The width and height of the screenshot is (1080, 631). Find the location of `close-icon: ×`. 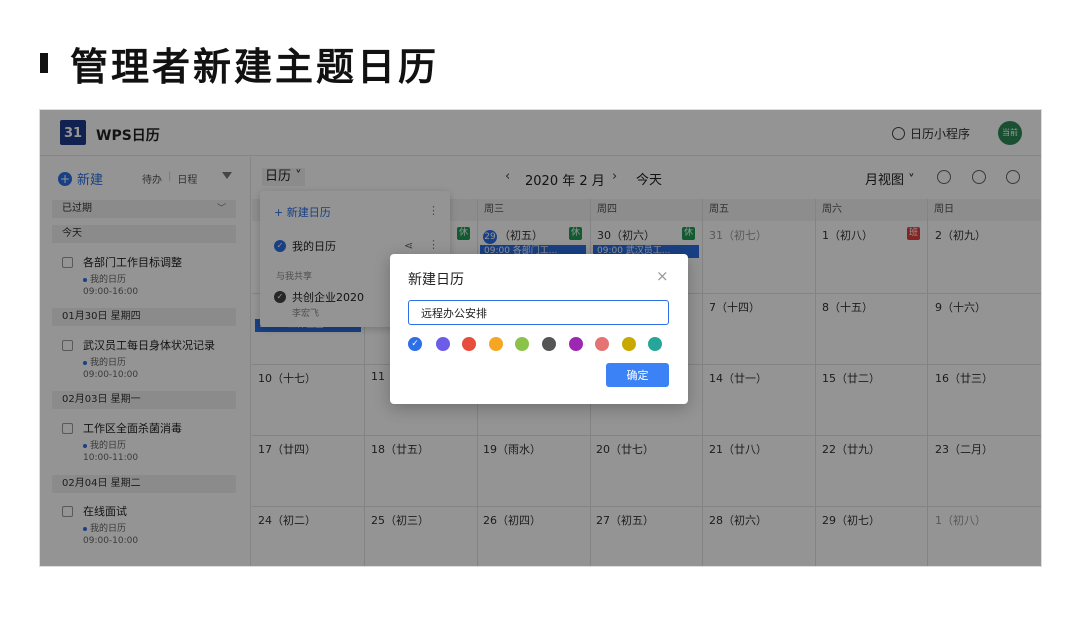

close-icon: × is located at coordinates (662, 276).